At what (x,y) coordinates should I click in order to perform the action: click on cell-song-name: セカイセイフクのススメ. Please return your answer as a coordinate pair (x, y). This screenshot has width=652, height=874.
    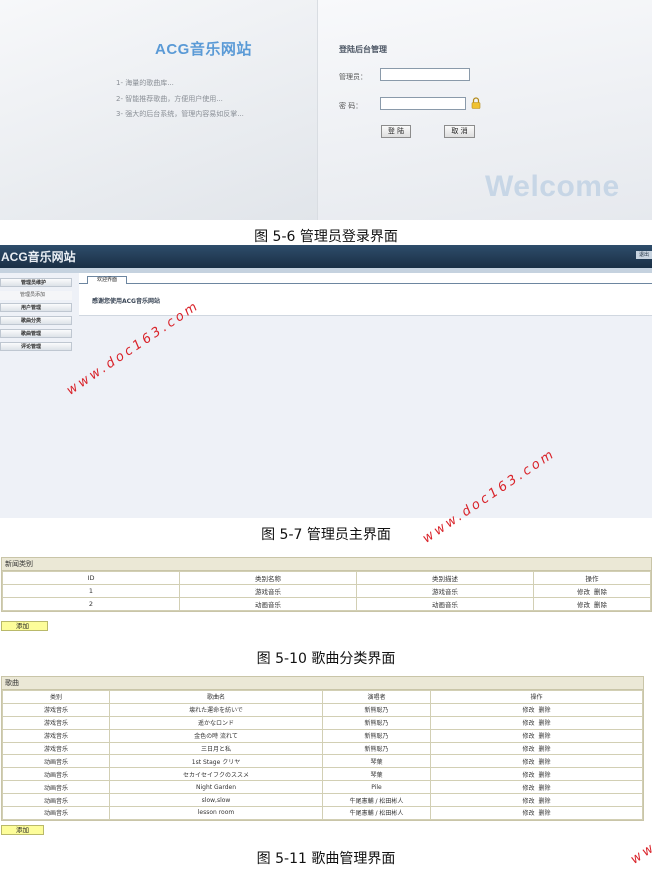
    Looking at the image, I should click on (216, 774).